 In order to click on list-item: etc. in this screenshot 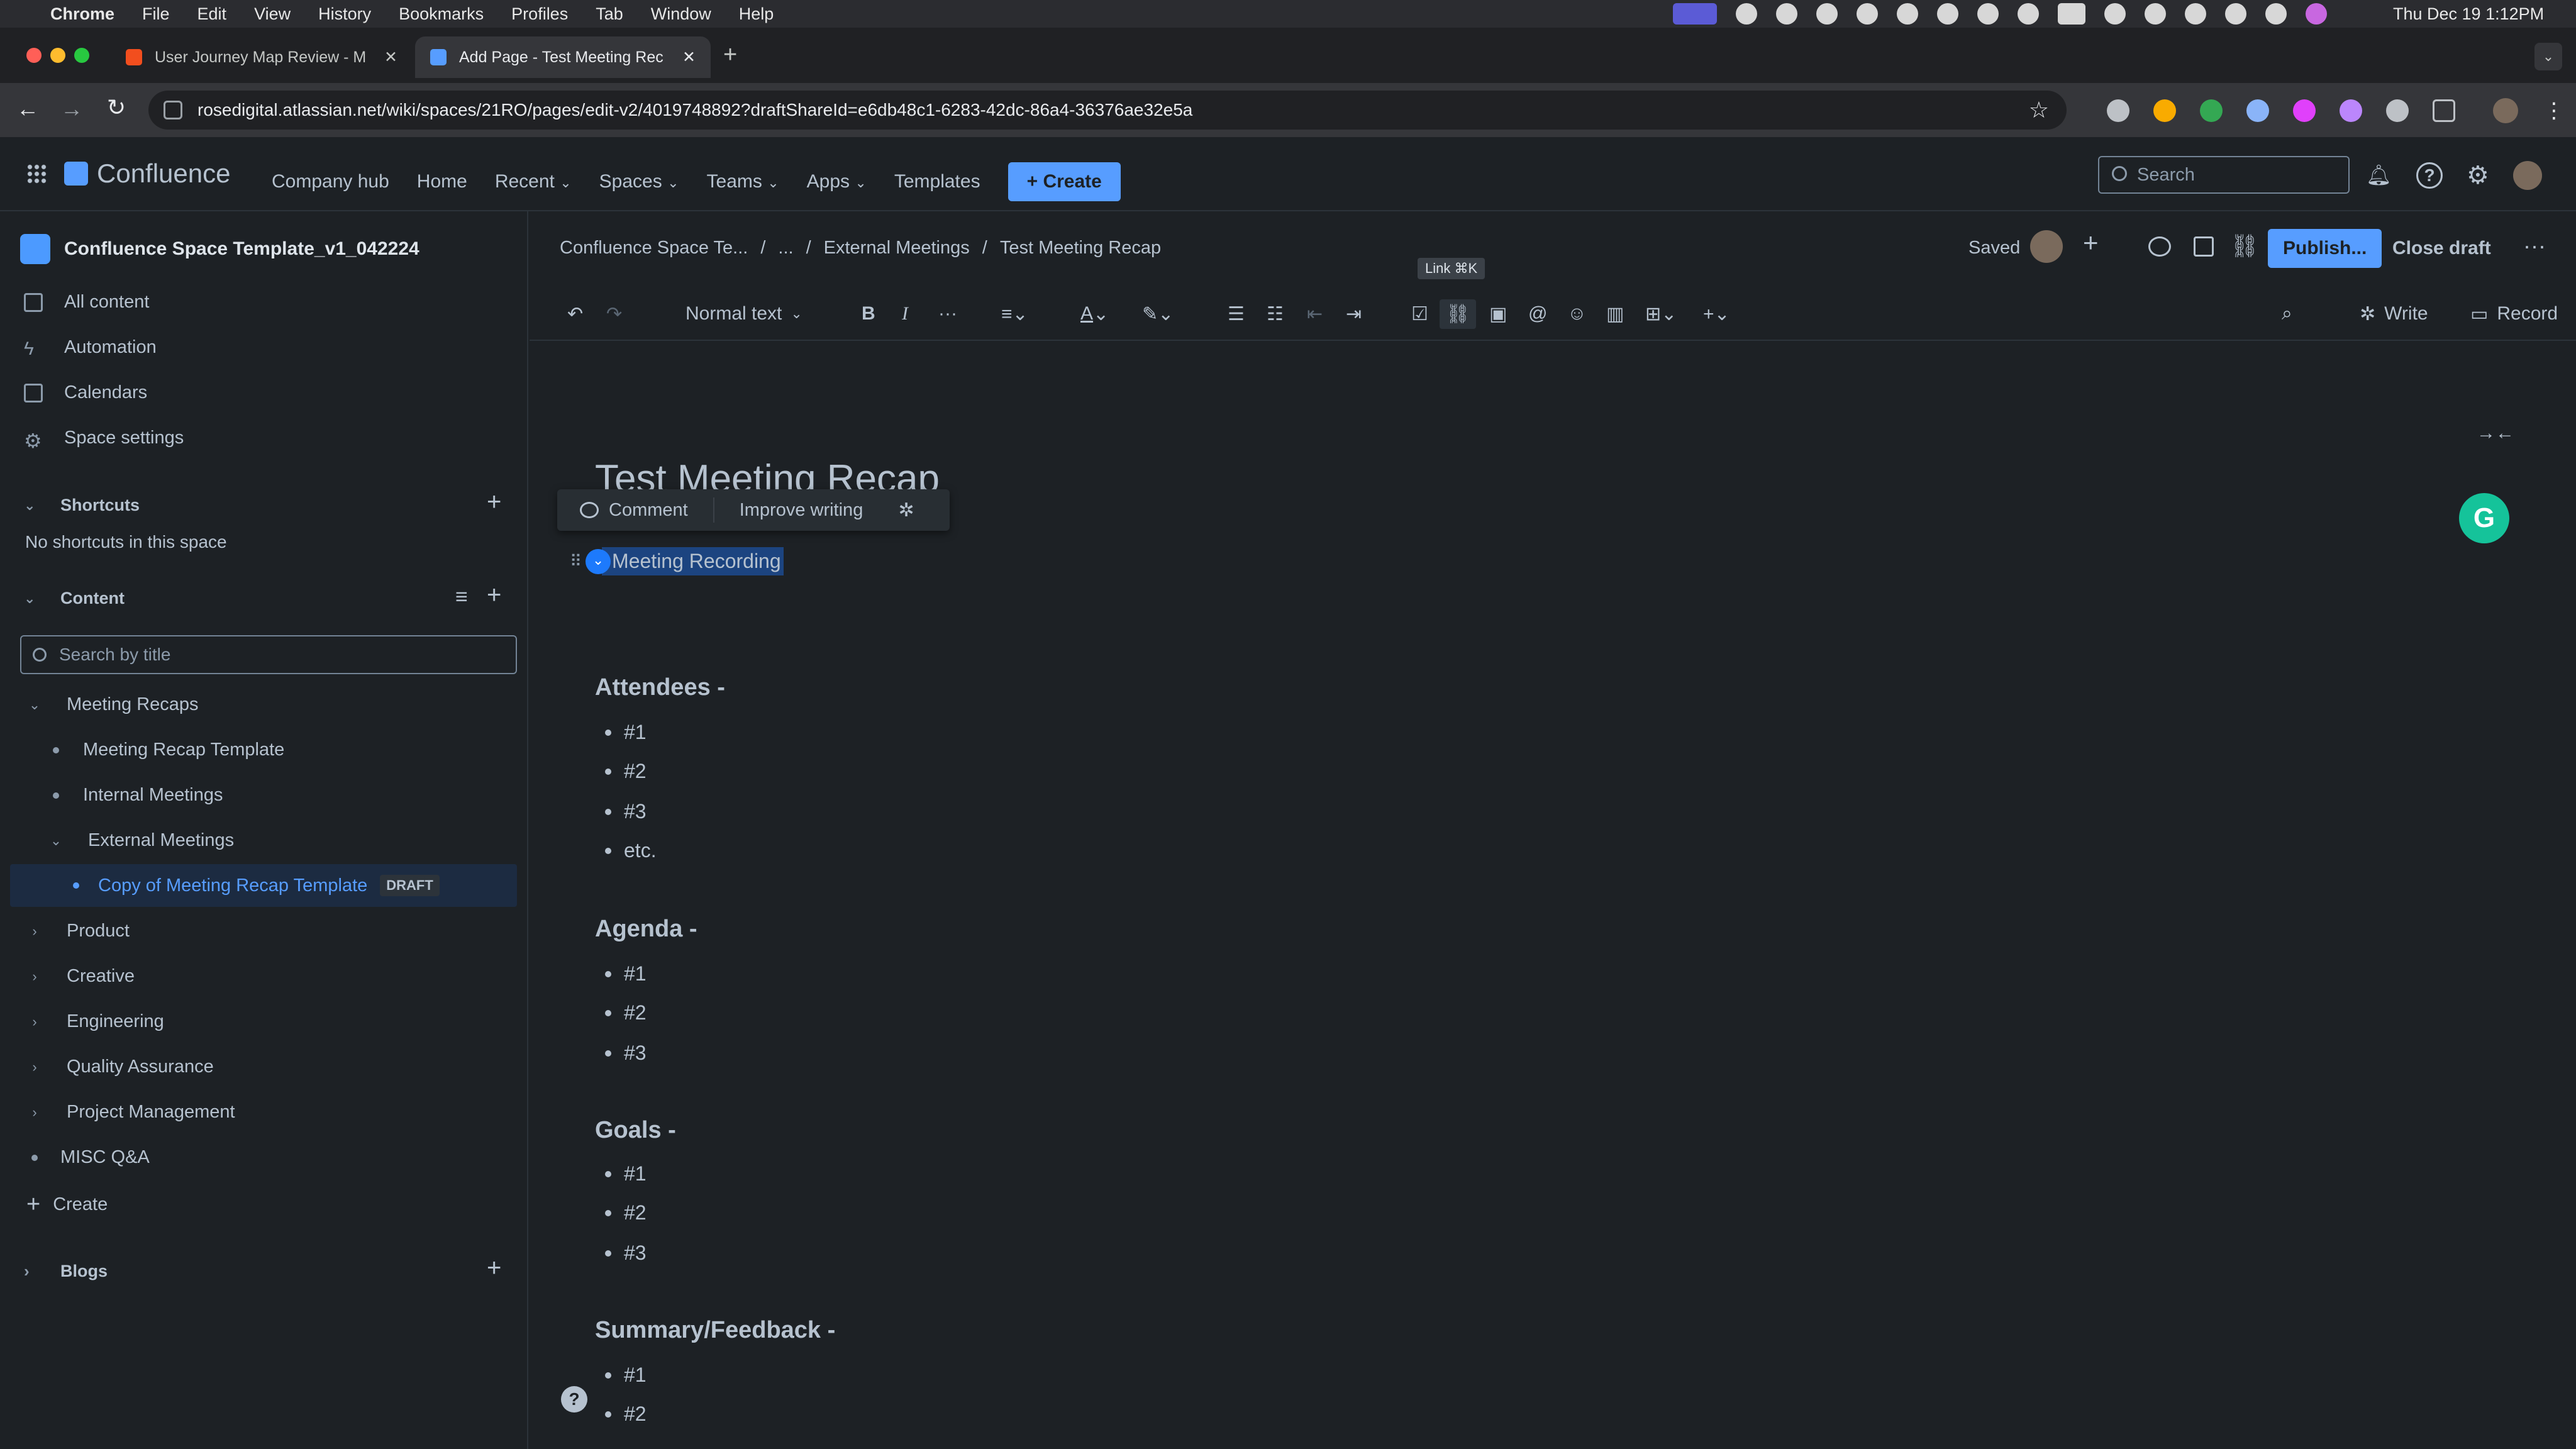, I will do `click(631, 850)`.